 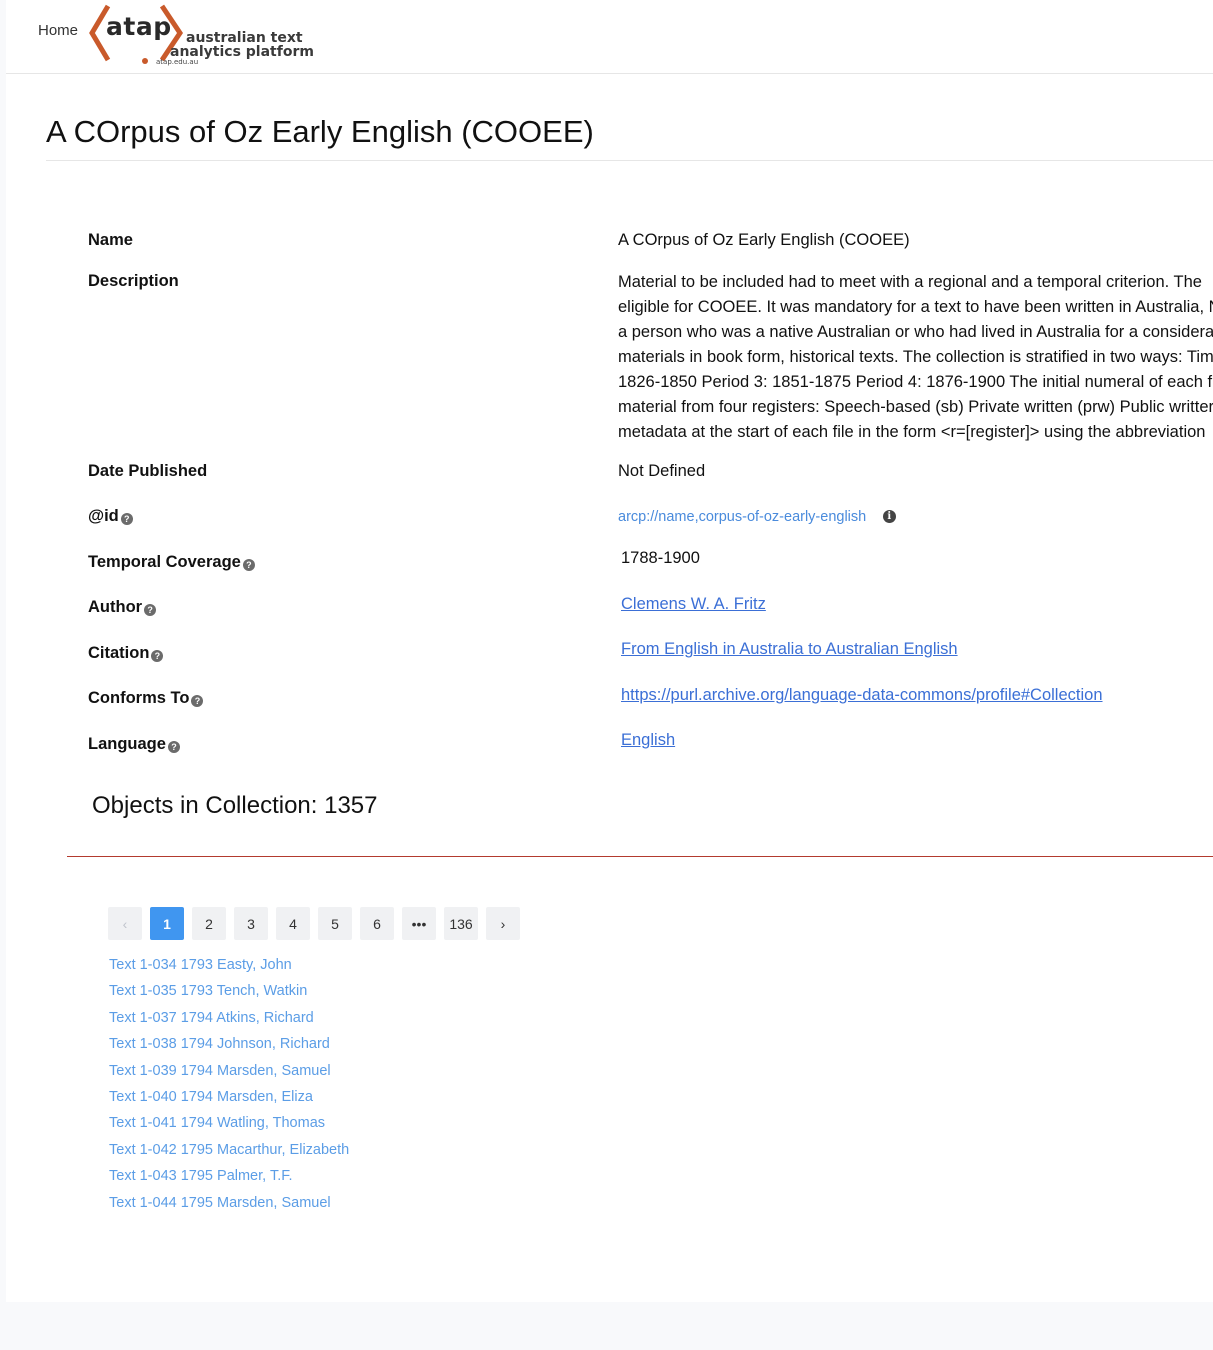 I want to click on citation-label-row: Citation ?, so click(x=126, y=653).